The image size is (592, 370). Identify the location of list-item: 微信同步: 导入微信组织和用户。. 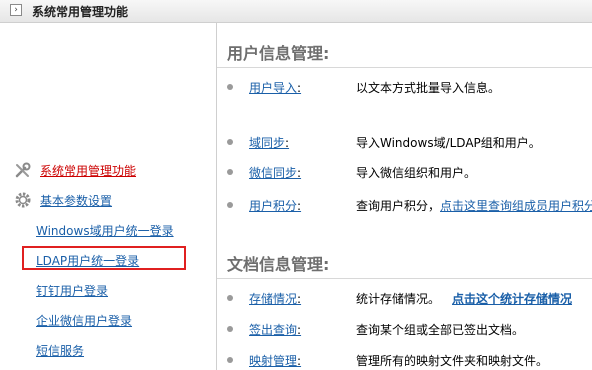
(404, 172).